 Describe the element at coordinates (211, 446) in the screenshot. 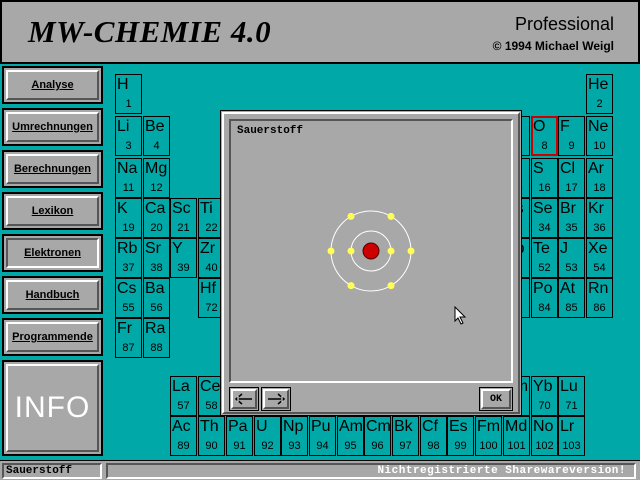

I see `element-number: 90` at that location.